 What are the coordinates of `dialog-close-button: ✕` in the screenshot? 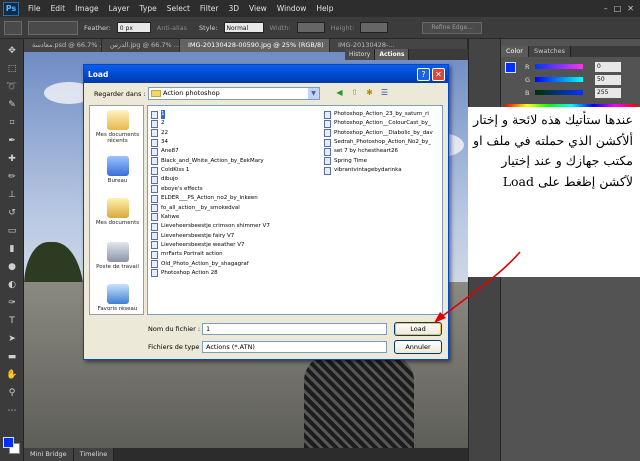 It's located at (438, 74).